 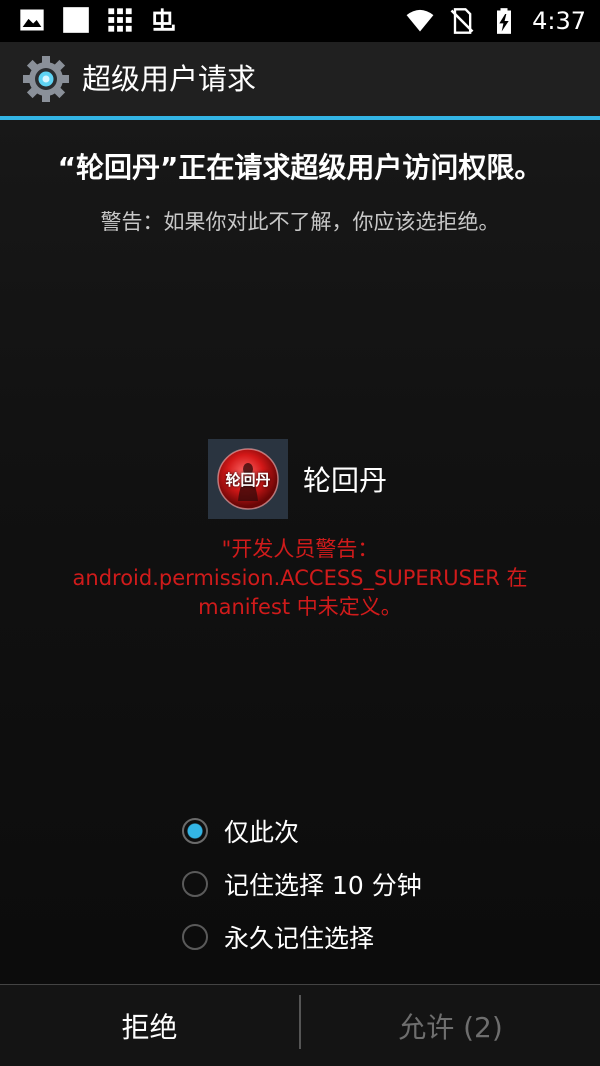 I want to click on wifi-icon, so click(x=420, y=20).